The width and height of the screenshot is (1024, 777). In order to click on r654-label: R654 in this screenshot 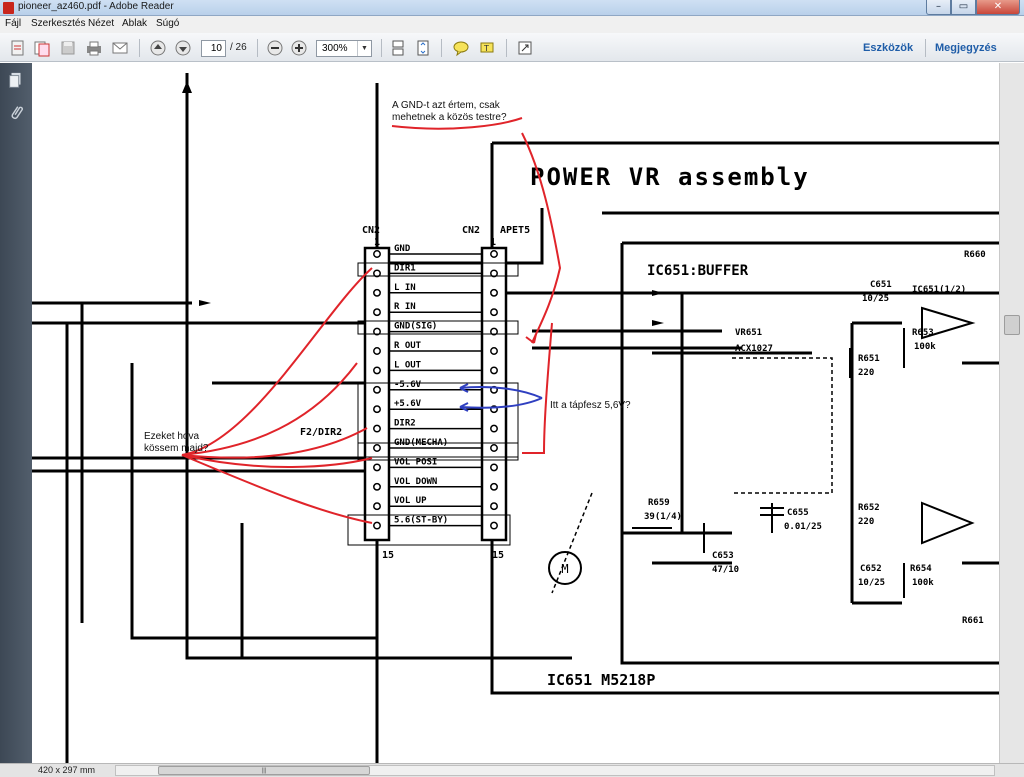, I will do `click(921, 569)`.